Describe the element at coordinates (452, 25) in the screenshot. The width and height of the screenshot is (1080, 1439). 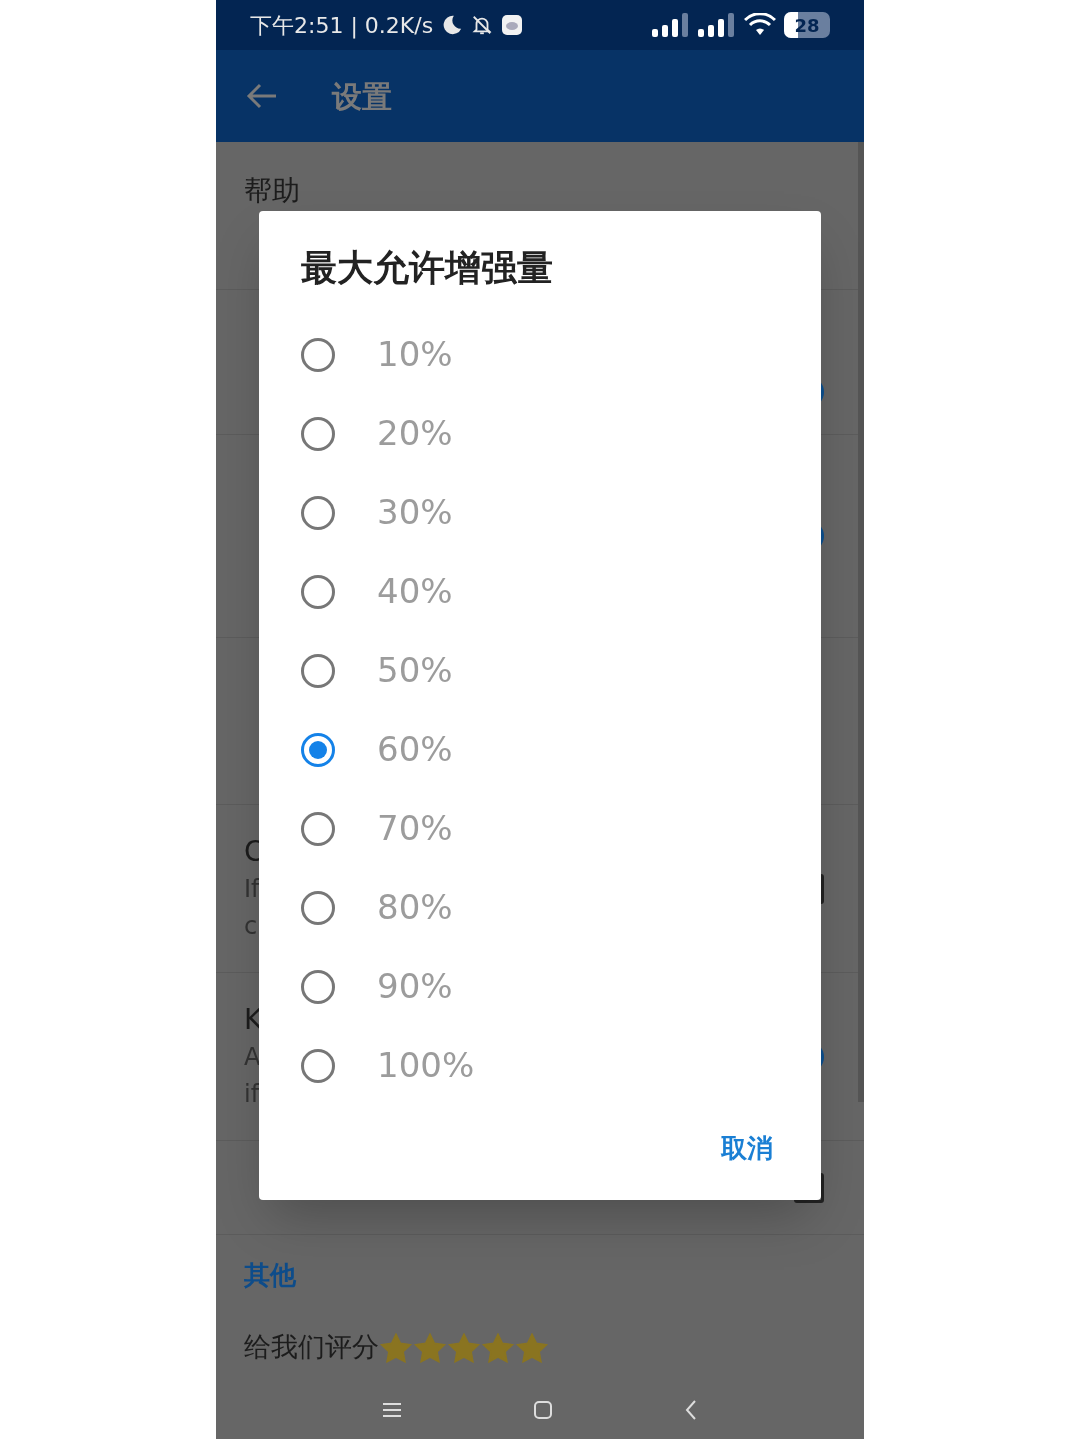
I see `moon-icon` at that location.